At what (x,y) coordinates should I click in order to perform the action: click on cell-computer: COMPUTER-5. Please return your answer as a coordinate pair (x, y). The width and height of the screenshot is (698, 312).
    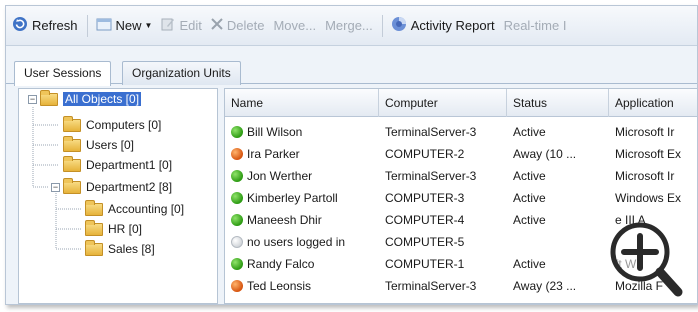
    Looking at the image, I should click on (447, 242).